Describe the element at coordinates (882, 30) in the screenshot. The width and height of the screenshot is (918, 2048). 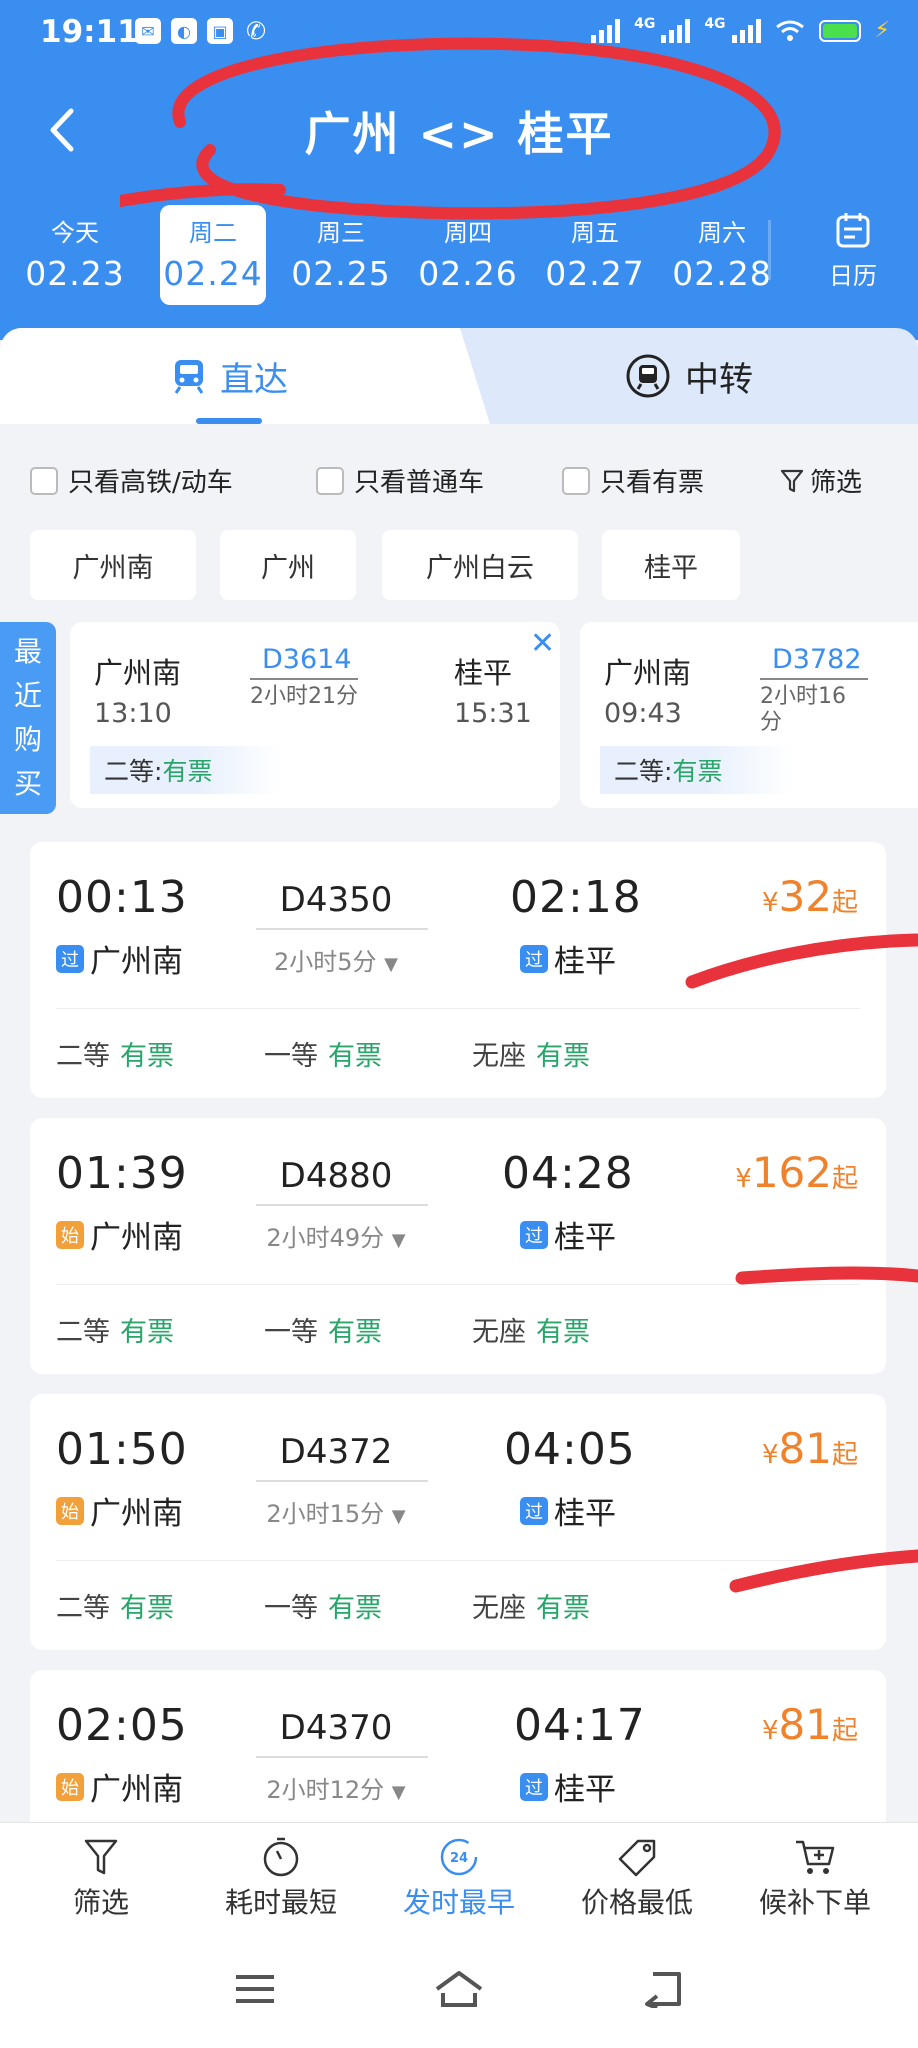
I see `charging-icon: ⚡` at that location.